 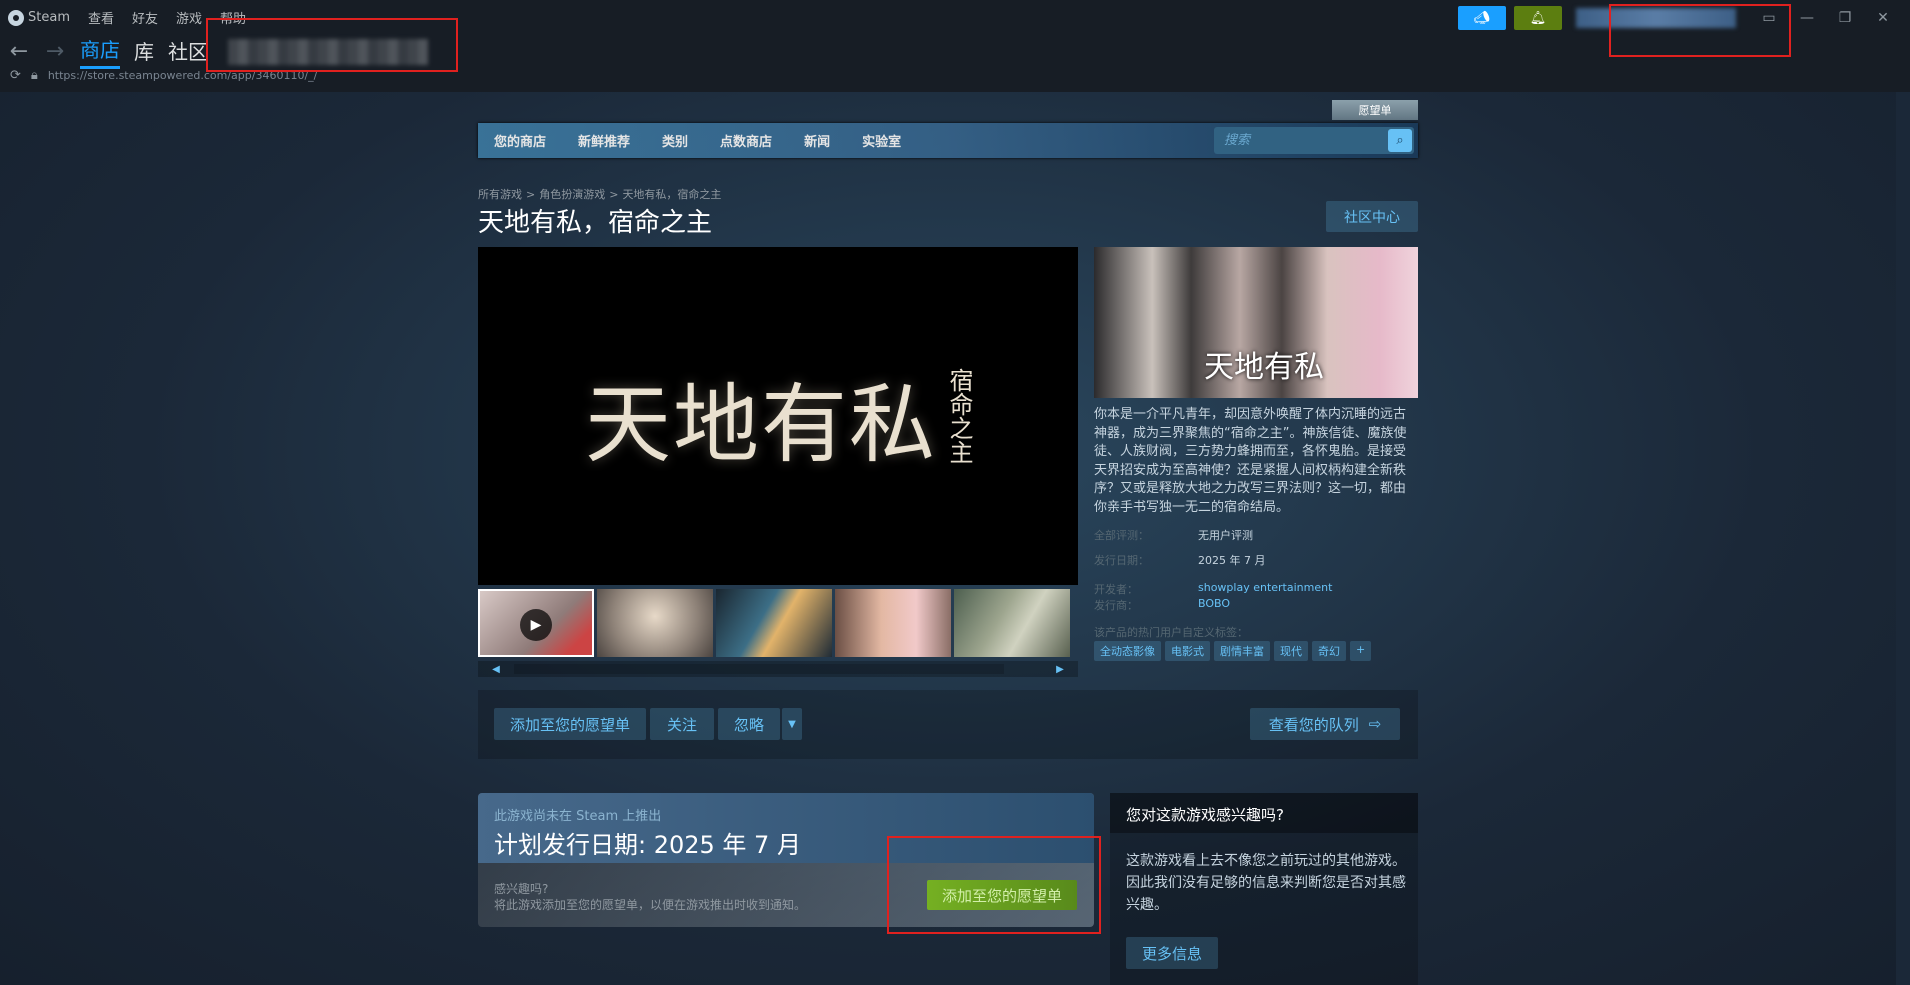 I want to click on scrollbar, so click(x=1903, y=538).